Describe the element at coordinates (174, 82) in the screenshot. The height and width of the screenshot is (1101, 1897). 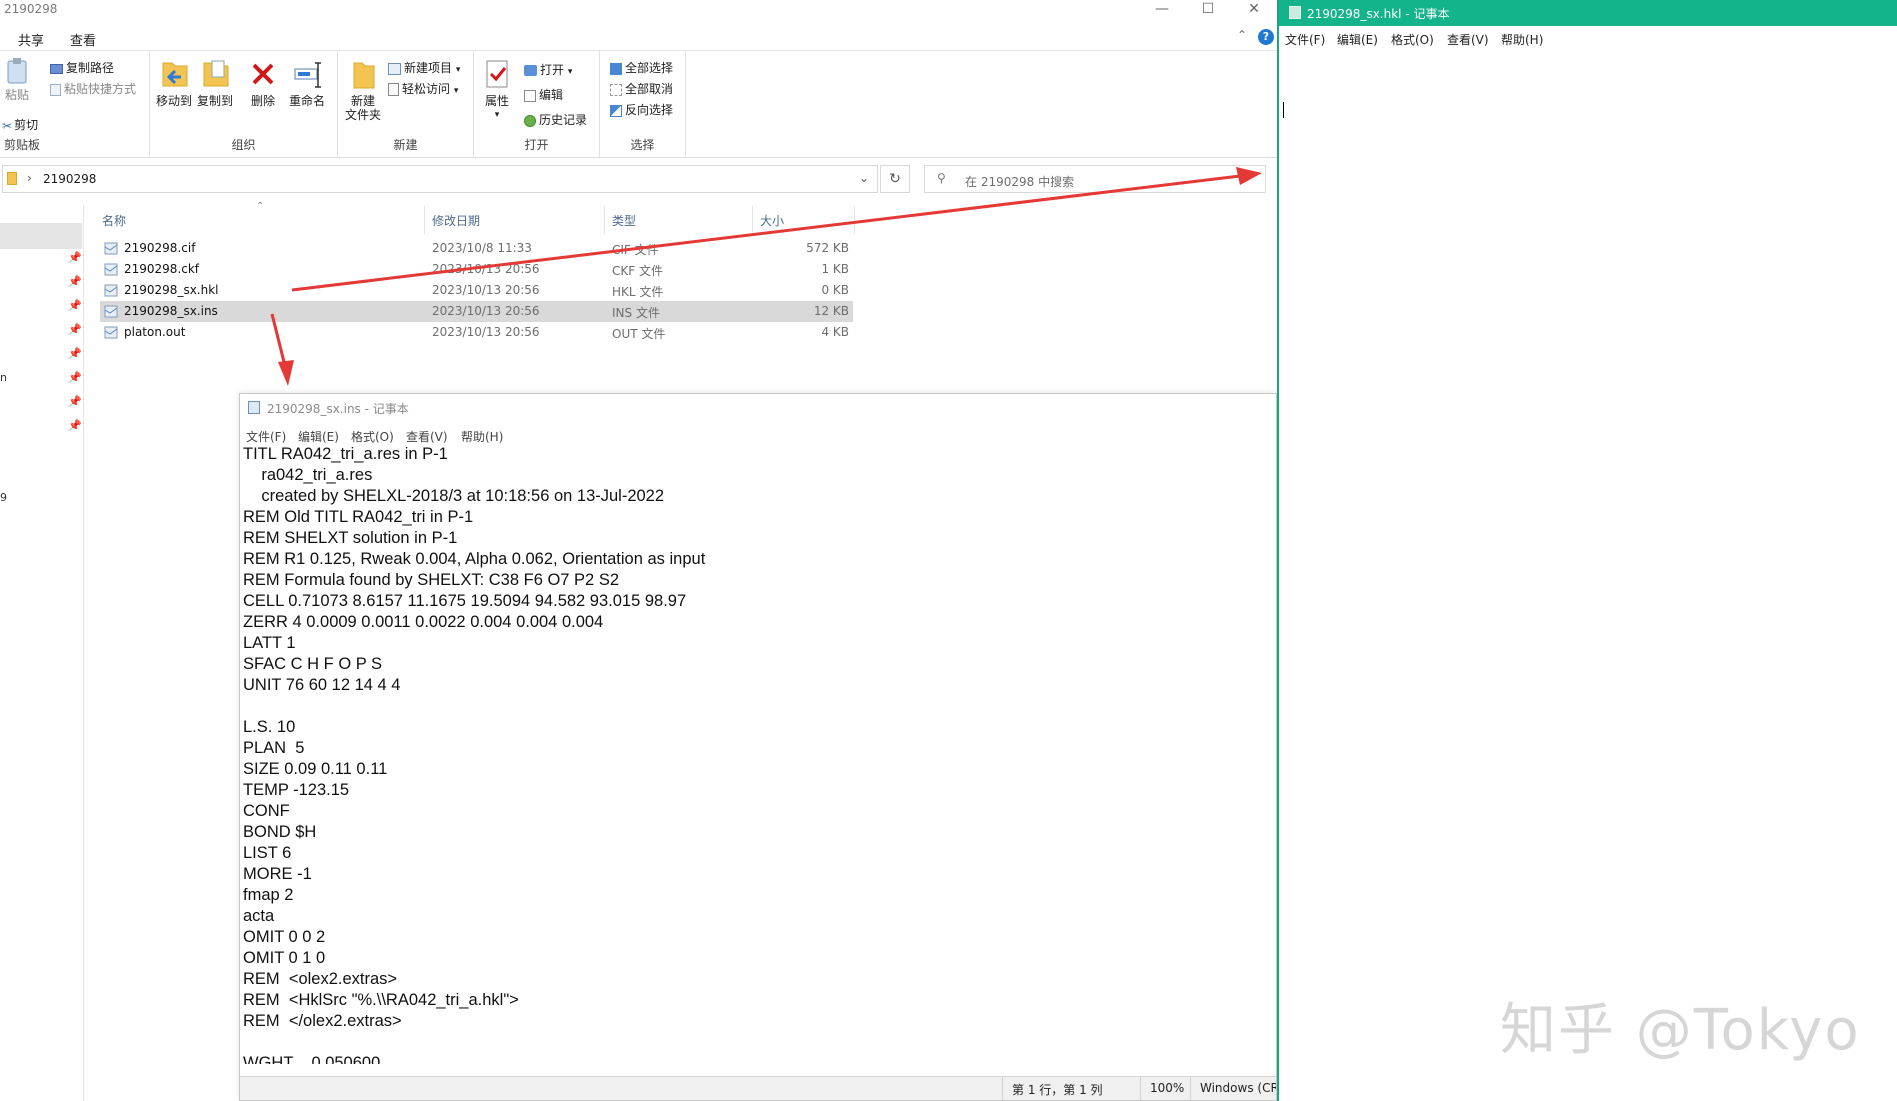
I see `move-to-button: 移动到` at that location.